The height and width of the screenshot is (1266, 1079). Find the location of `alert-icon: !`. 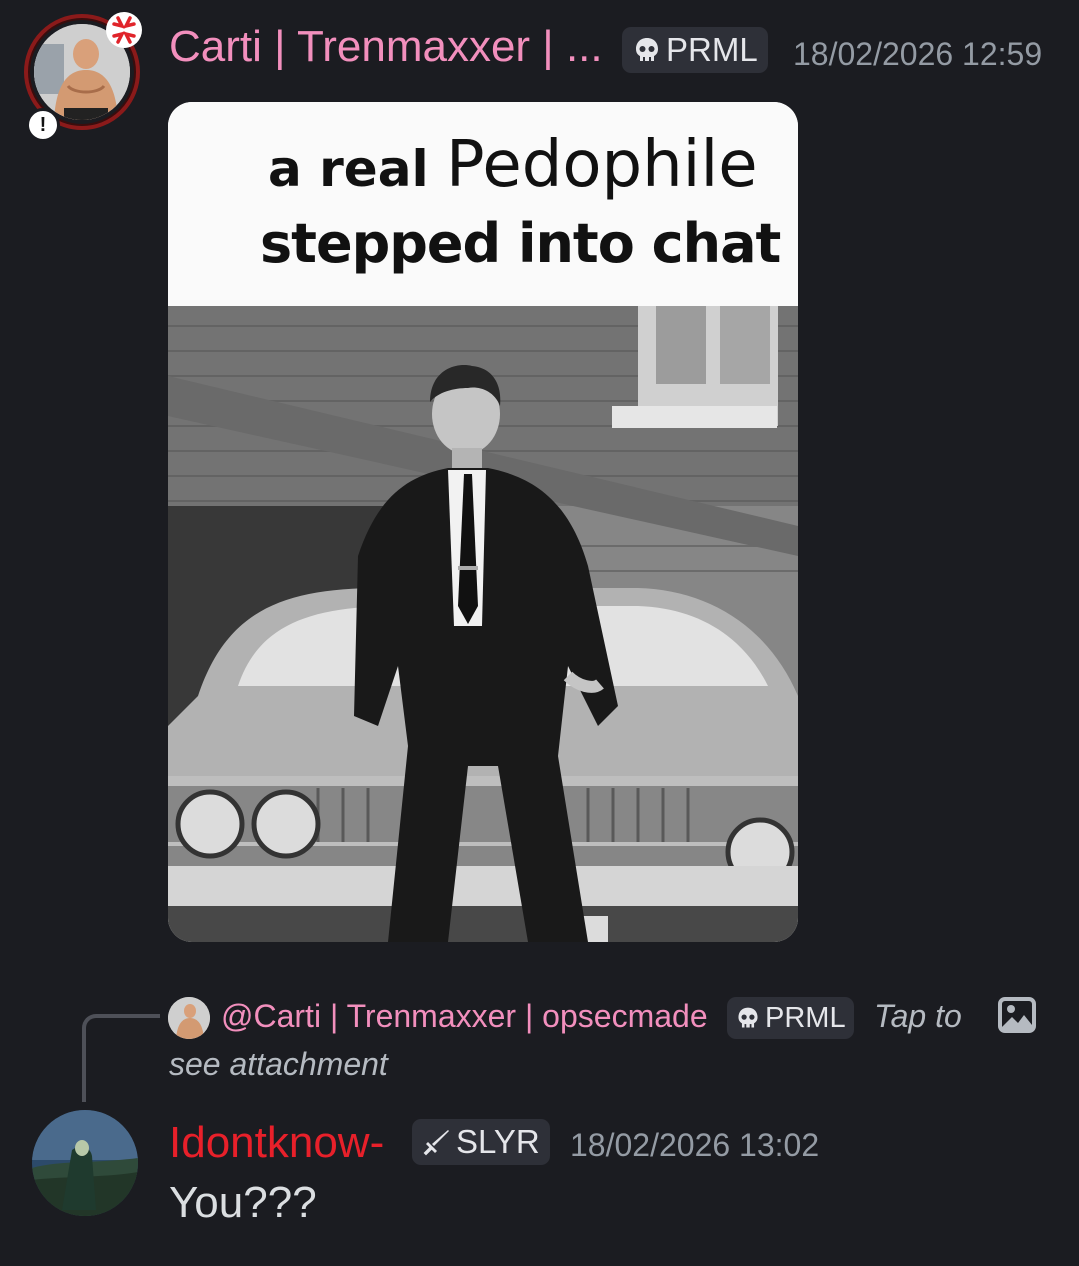

alert-icon: ! is located at coordinates (43, 125).